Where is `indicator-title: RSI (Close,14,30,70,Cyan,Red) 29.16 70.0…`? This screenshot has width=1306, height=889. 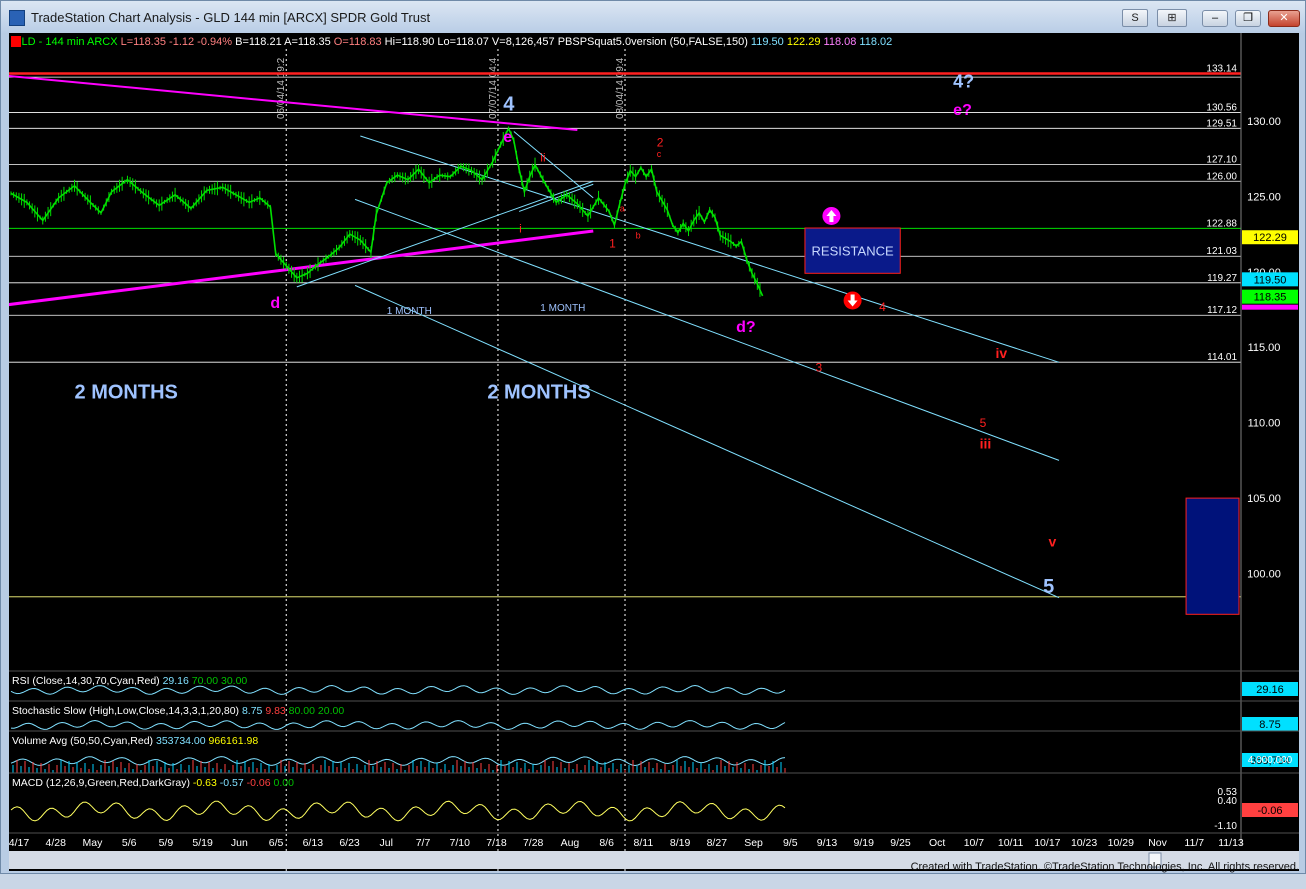
indicator-title: RSI (Close,14,30,70,Cyan,Red) 29.16 70.0… is located at coordinates (129, 681).